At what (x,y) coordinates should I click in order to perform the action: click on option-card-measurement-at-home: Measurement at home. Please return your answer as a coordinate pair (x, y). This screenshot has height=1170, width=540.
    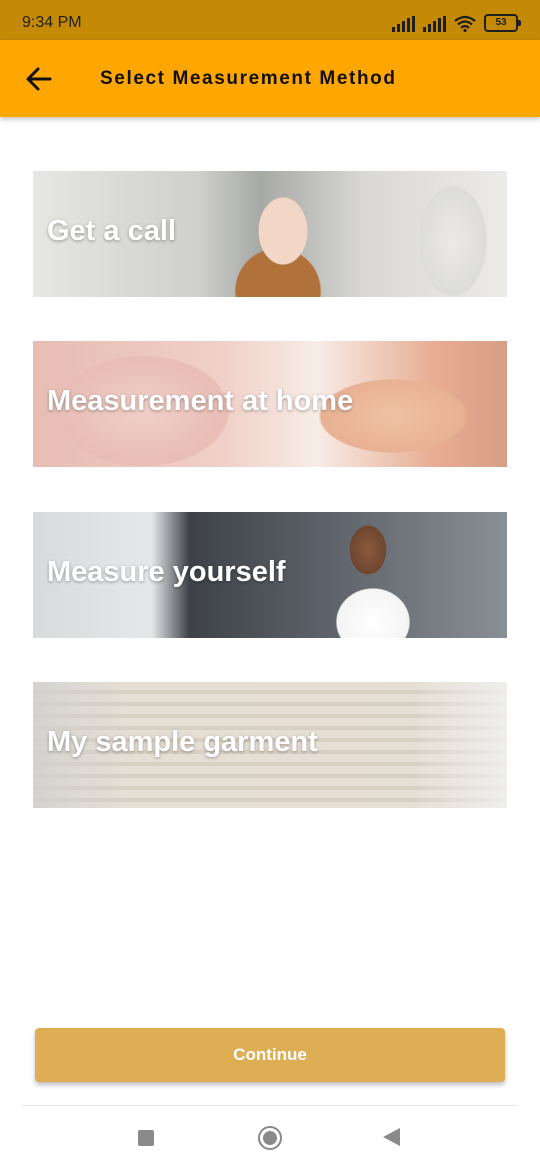
    Looking at the image, I should click on (270, 404).